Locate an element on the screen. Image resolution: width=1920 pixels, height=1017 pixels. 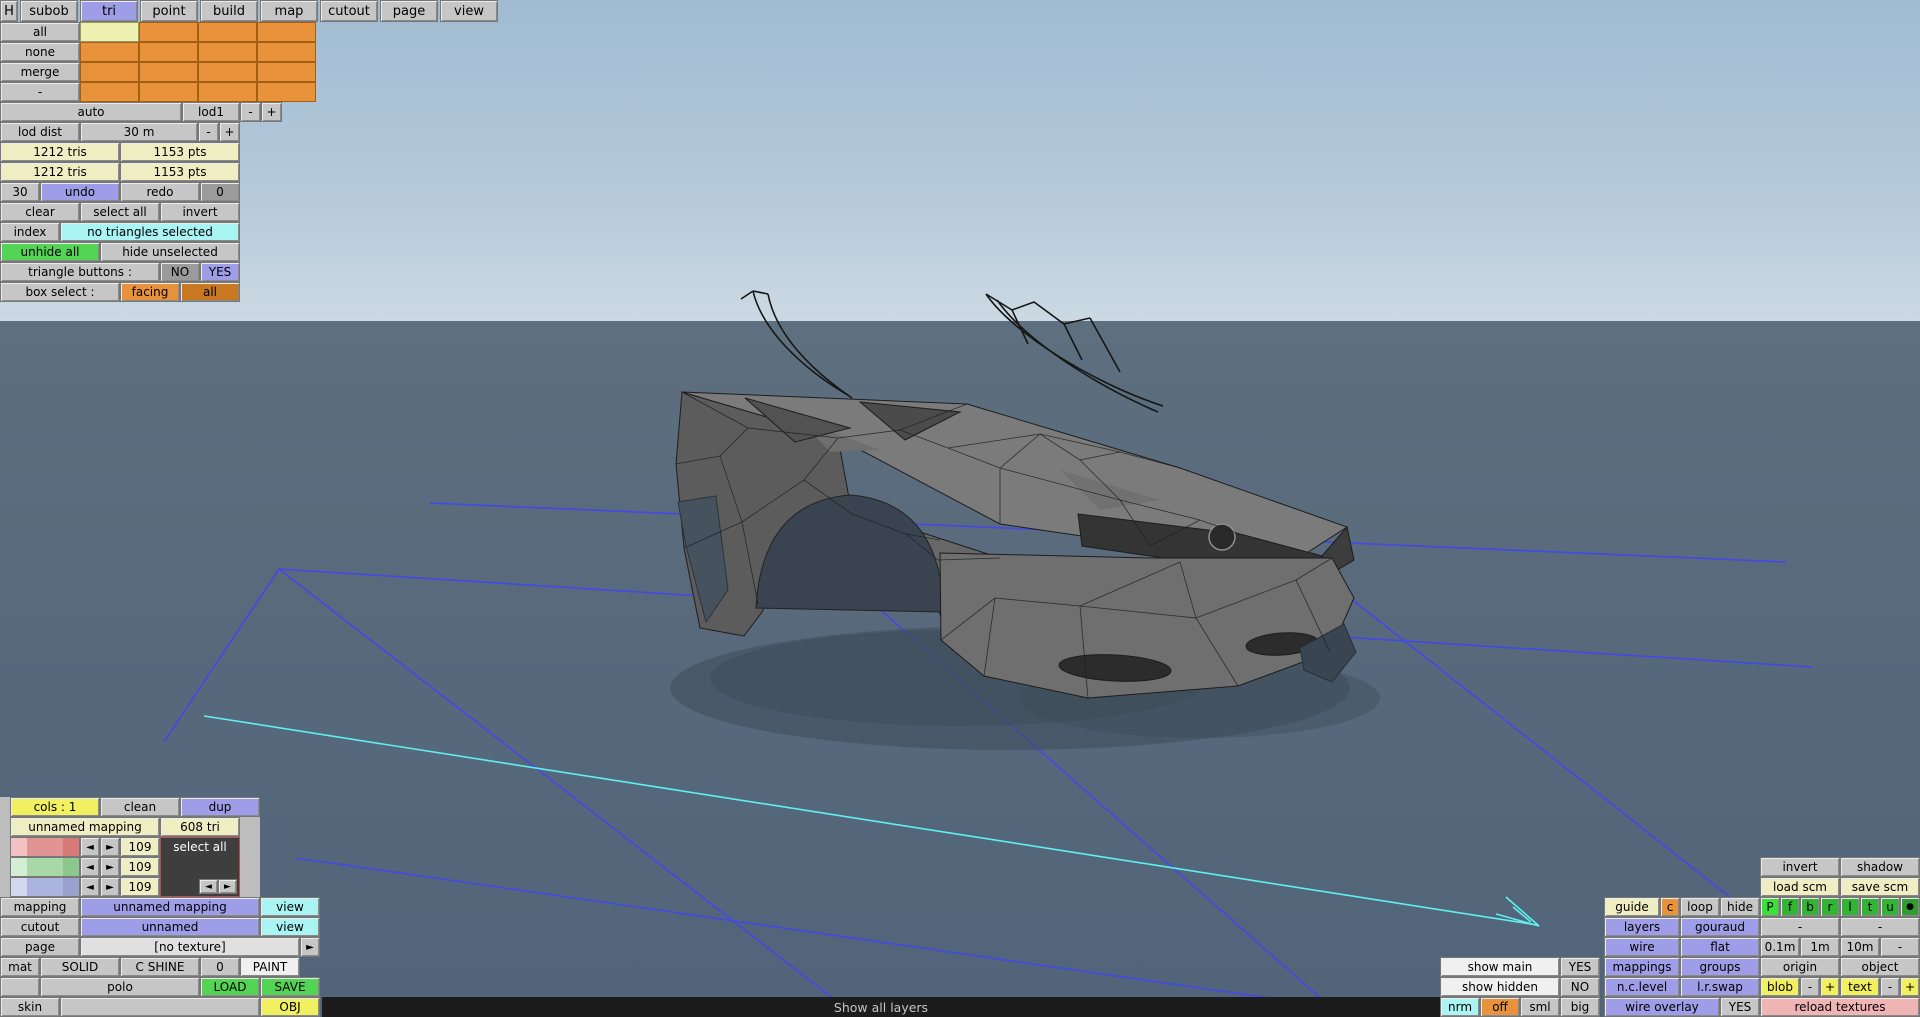
guide-button: guide is located at coordinates (1632, 907).